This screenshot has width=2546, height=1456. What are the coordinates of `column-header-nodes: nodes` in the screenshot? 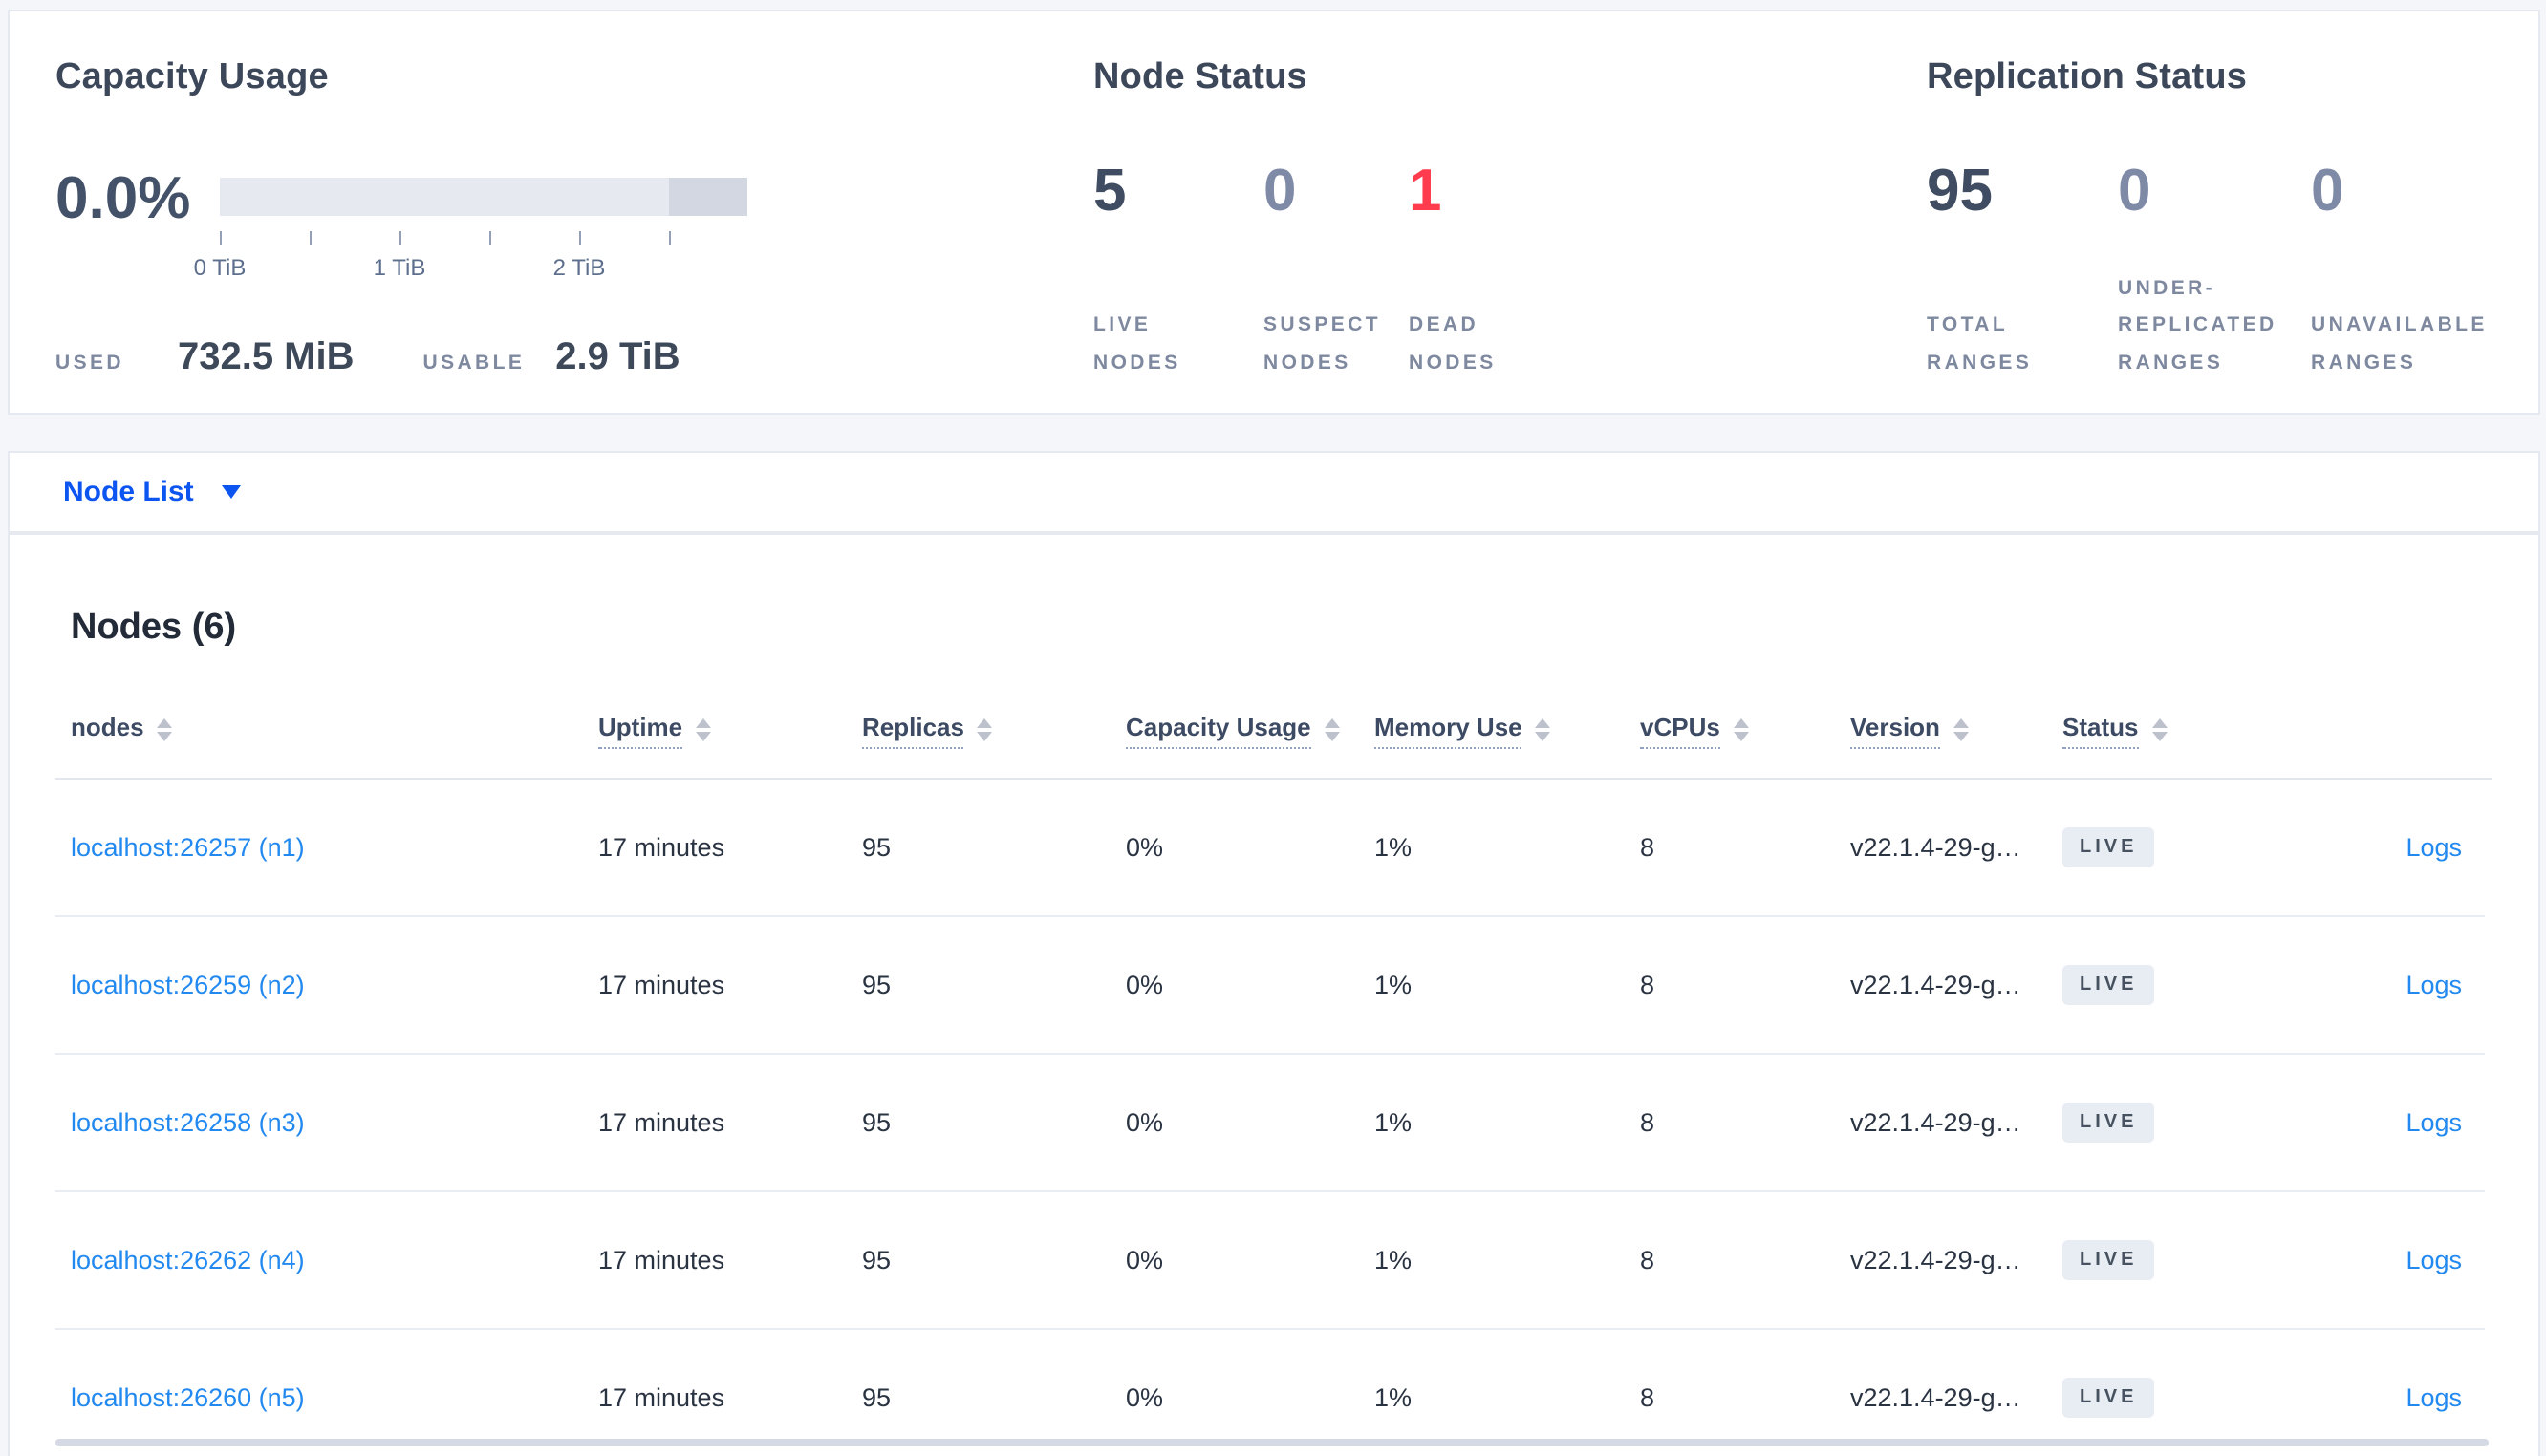 It's located at (334, 730).